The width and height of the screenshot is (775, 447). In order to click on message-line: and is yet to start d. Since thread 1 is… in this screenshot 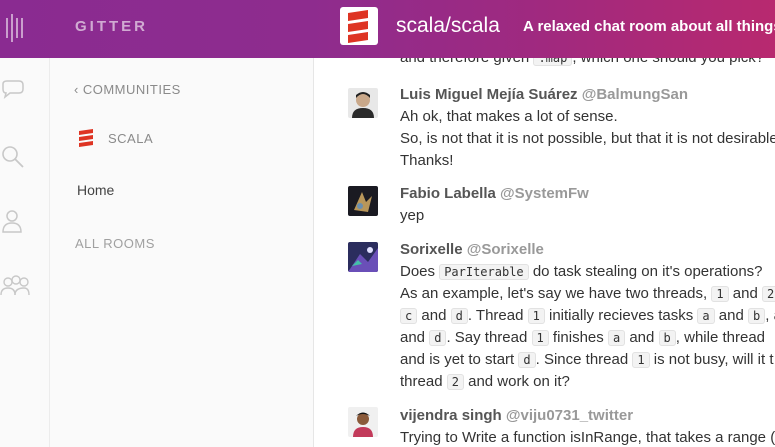, I will do `click(587, 359)`.